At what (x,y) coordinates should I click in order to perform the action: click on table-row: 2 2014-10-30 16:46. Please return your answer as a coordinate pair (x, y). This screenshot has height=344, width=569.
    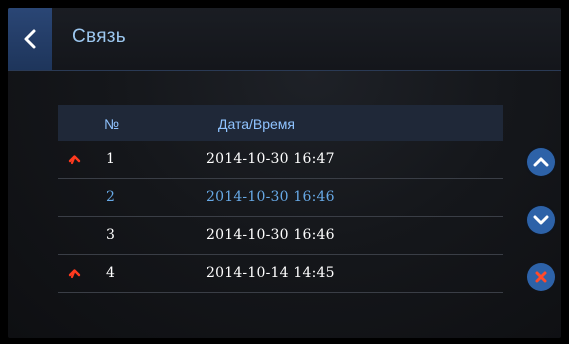
    Looking at the image, I should click on (280, 198).